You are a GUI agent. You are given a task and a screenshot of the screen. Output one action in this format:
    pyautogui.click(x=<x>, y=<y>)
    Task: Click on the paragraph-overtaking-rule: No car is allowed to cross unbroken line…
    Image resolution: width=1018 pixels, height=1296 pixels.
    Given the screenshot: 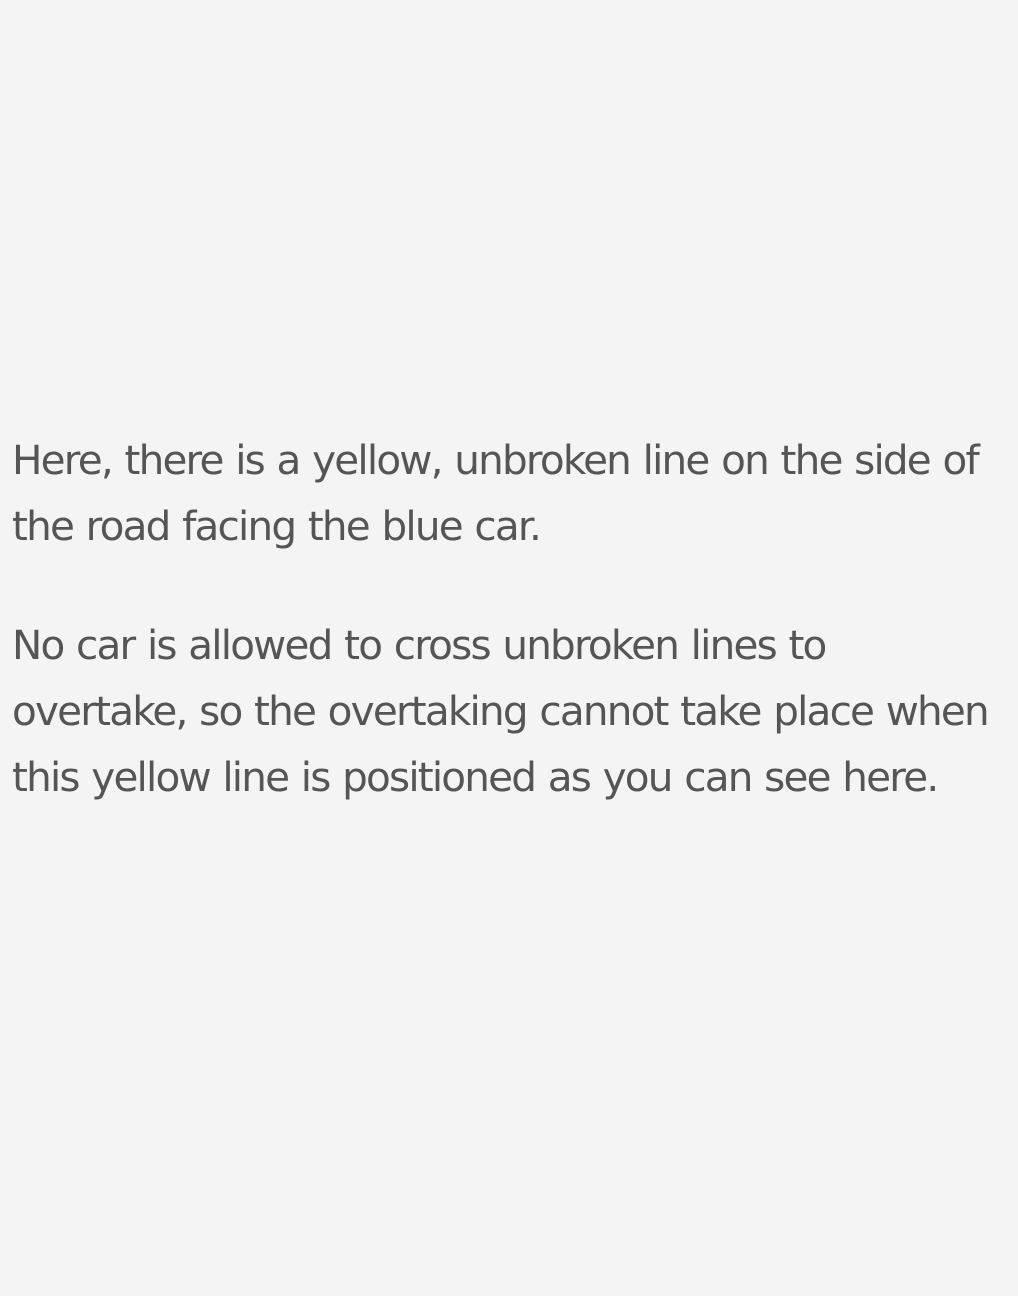 What is the action you would take?
    pyautogui.click(x=501, y=711)
    